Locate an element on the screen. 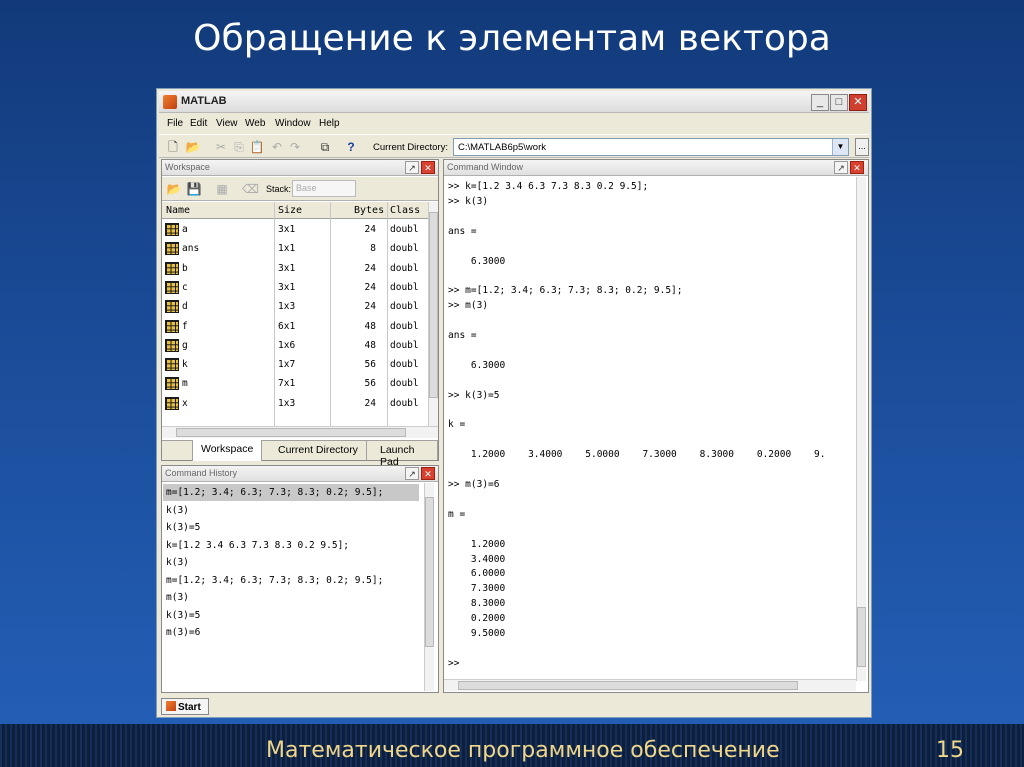  footer-text: Математическое программное обеспечение is located at coordinates (523, 750).